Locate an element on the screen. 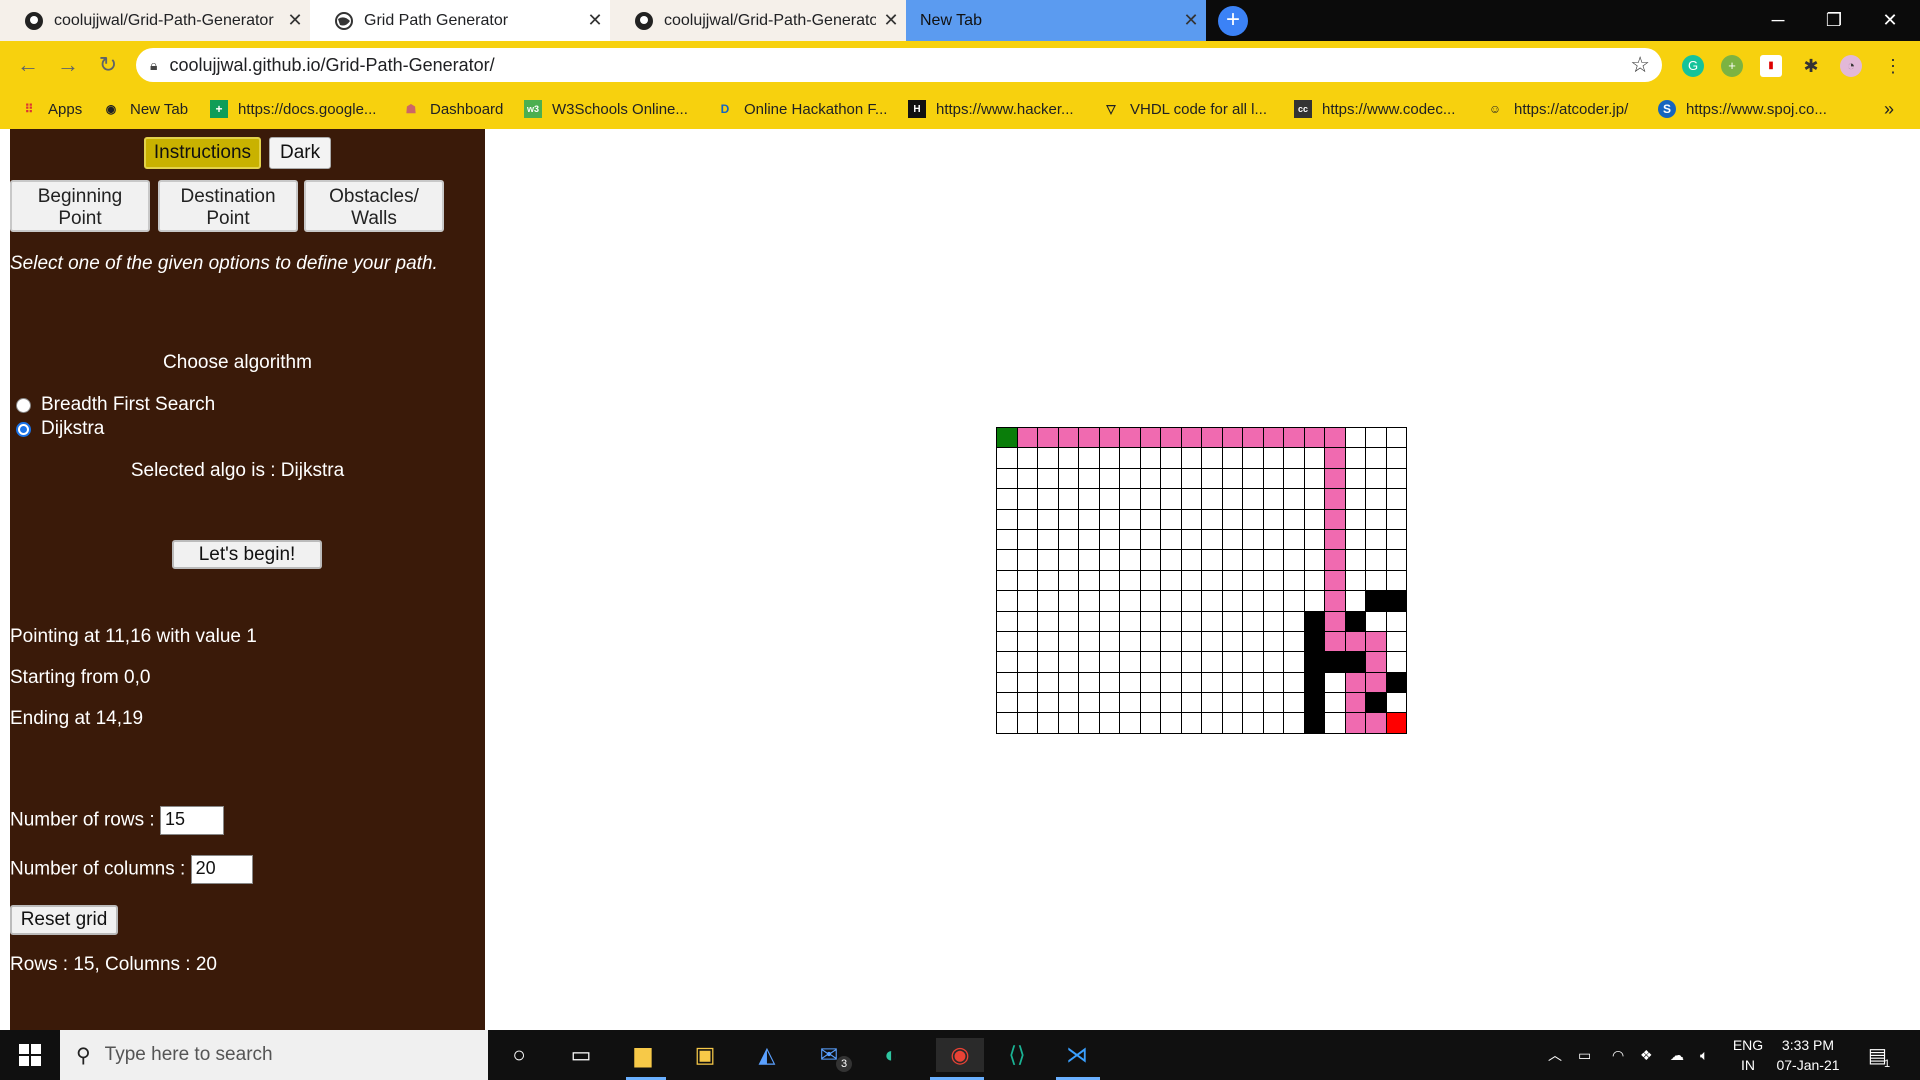 The image size is (1920, 1080). obstacles-walls-button: Obstacles/ Walls is located at coordinates (374, 206).